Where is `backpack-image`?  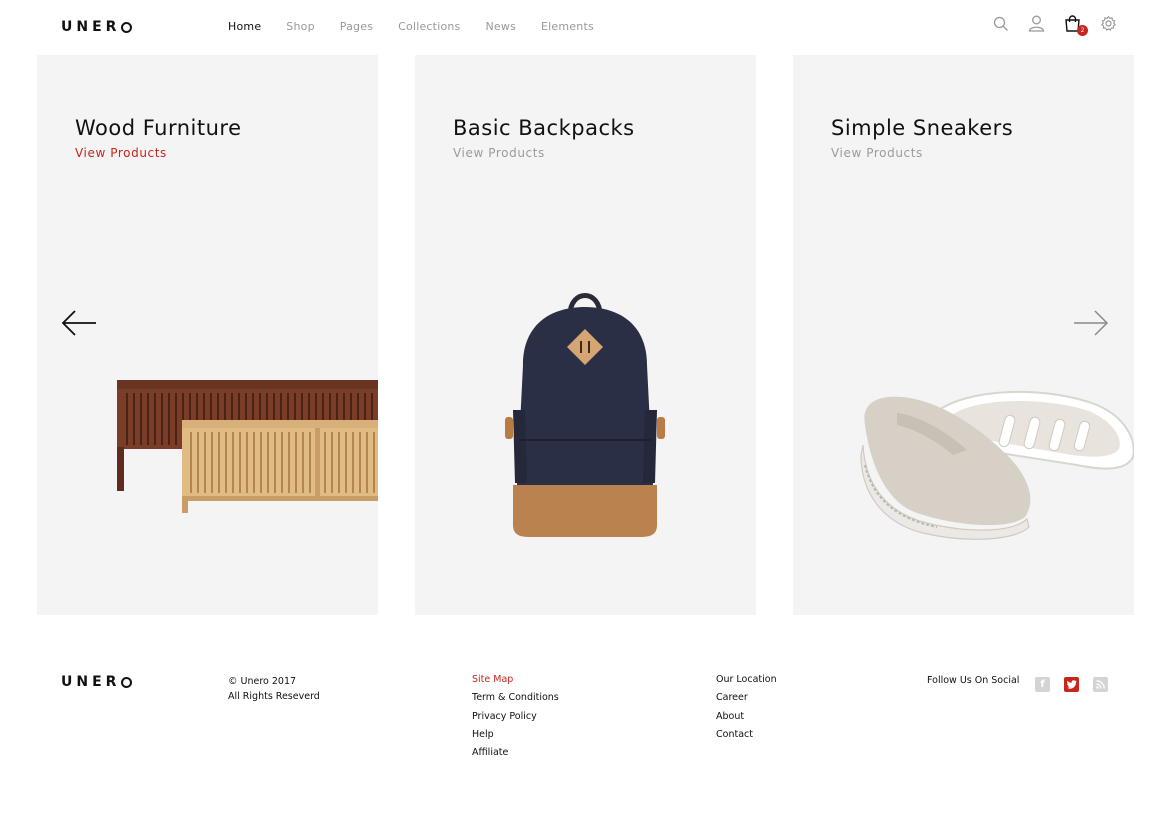 backpack-image is located at coordinates (585, 415).